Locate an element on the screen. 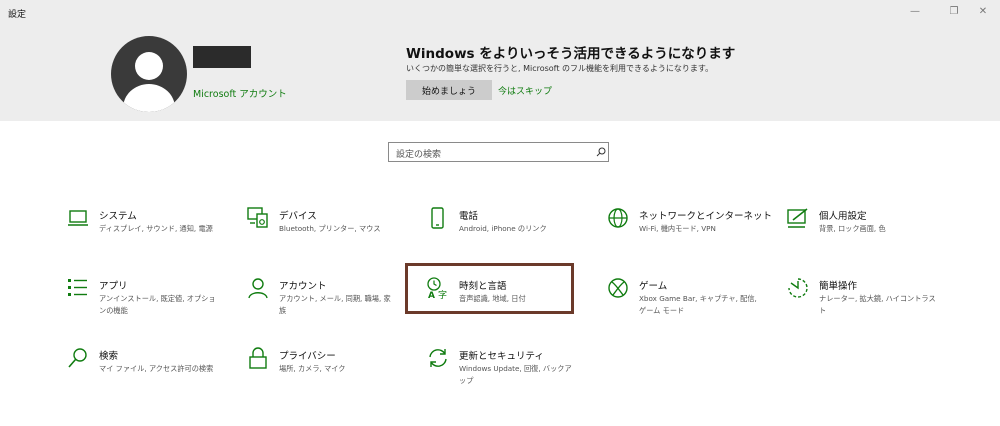 The width and height of the screenshot is (1000, 426). tile-description: Wi-Fi, 機内モード, VPN is located at coordinates (677, 228).